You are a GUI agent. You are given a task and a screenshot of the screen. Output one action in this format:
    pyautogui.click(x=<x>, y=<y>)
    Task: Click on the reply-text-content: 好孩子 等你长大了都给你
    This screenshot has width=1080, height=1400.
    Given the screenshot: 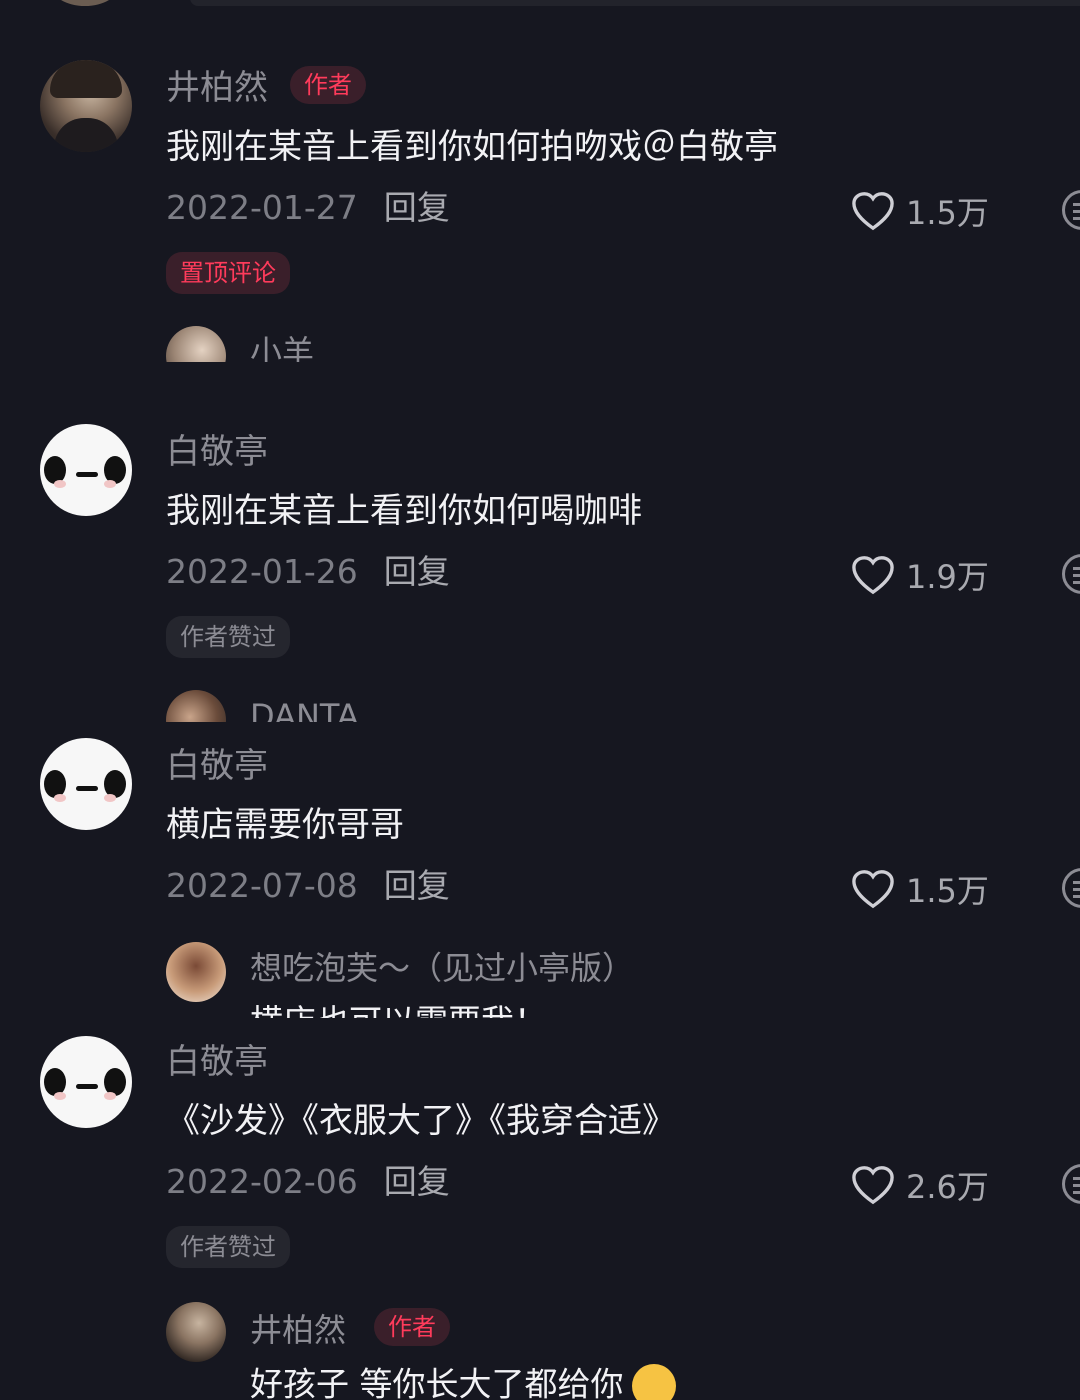 What is the action you would take?
    pyautogui.click(x=437, y=1382)
    